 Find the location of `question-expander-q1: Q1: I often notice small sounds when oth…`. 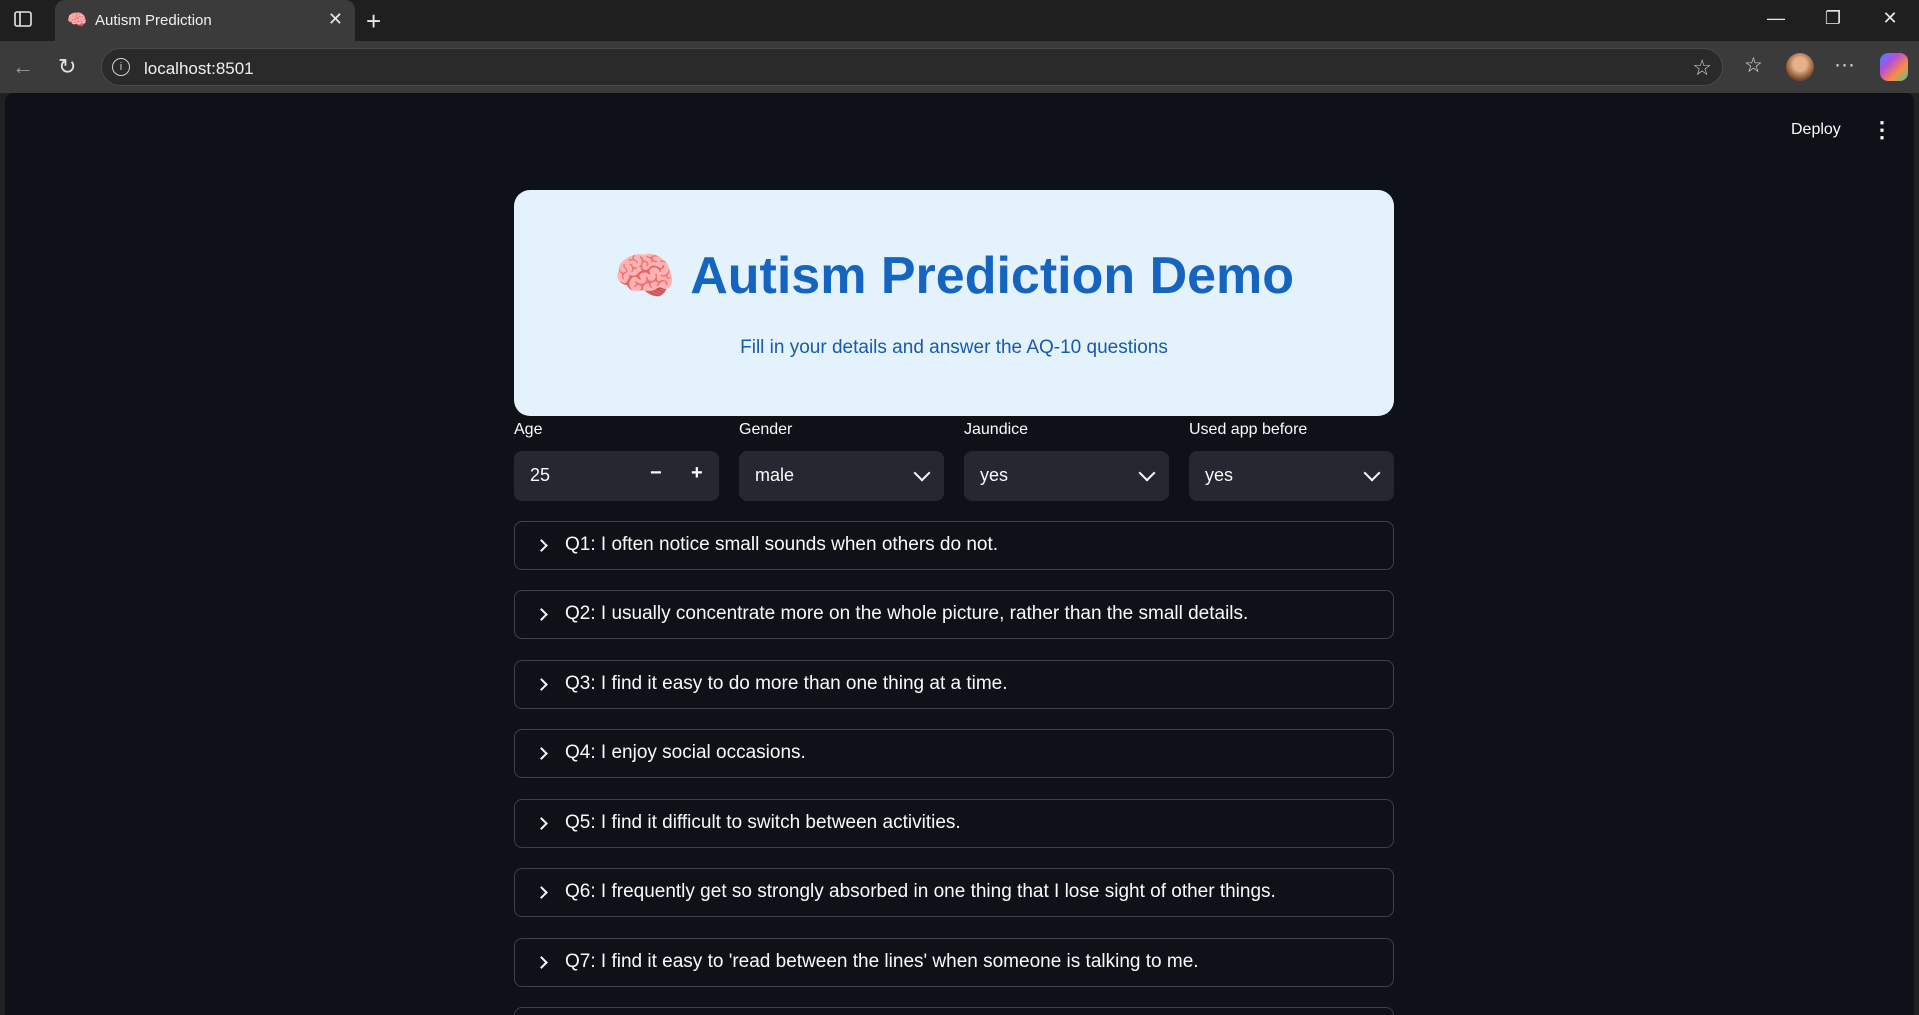

question-expander-q1: Q1: I often notice small sounds when oth… is located at coordinates (954, 545).